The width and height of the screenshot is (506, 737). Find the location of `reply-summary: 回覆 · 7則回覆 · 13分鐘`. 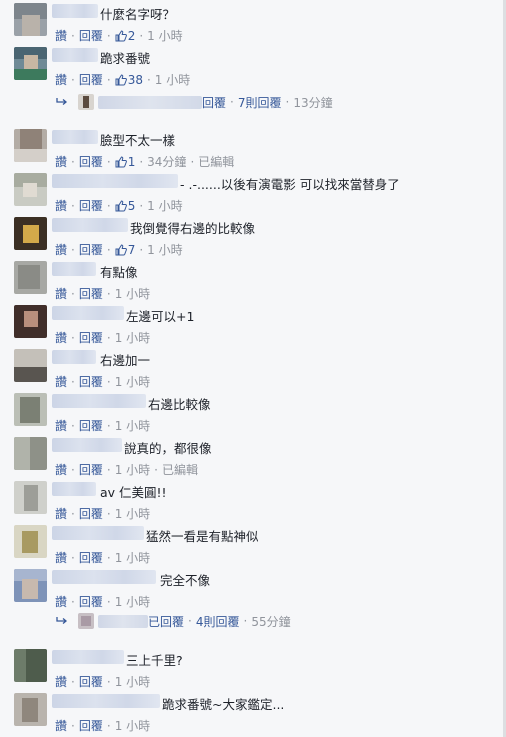

reply-summary: 回覆 · 7則回覆 · 13分鐘 is located at coordinates (266, 102).